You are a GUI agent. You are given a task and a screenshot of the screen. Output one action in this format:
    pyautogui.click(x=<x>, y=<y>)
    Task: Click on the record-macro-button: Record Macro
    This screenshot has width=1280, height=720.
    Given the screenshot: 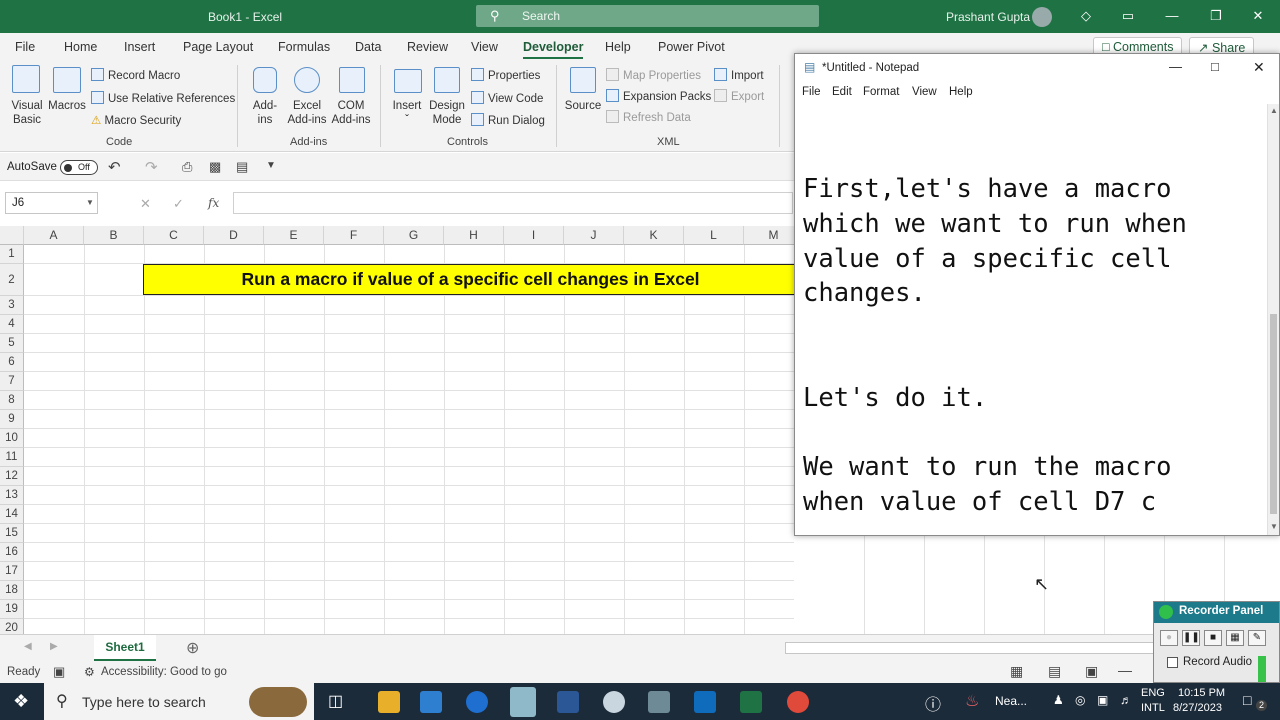 What is the action you would take?
    pyautogui.click(x=135, y=75)
    